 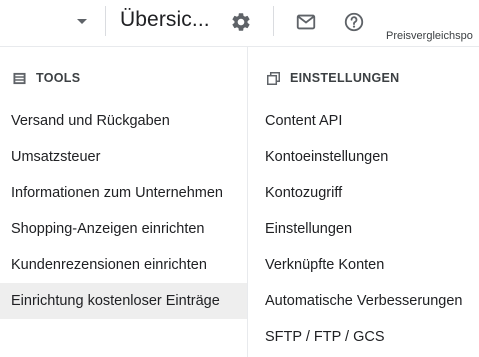 What do you see at coordinates (123, 229) in the screenshot?
I see `menu-item-shopping-anzeigen: Shopping-Anzeigen einrichten` at bounding box center [123, 229].